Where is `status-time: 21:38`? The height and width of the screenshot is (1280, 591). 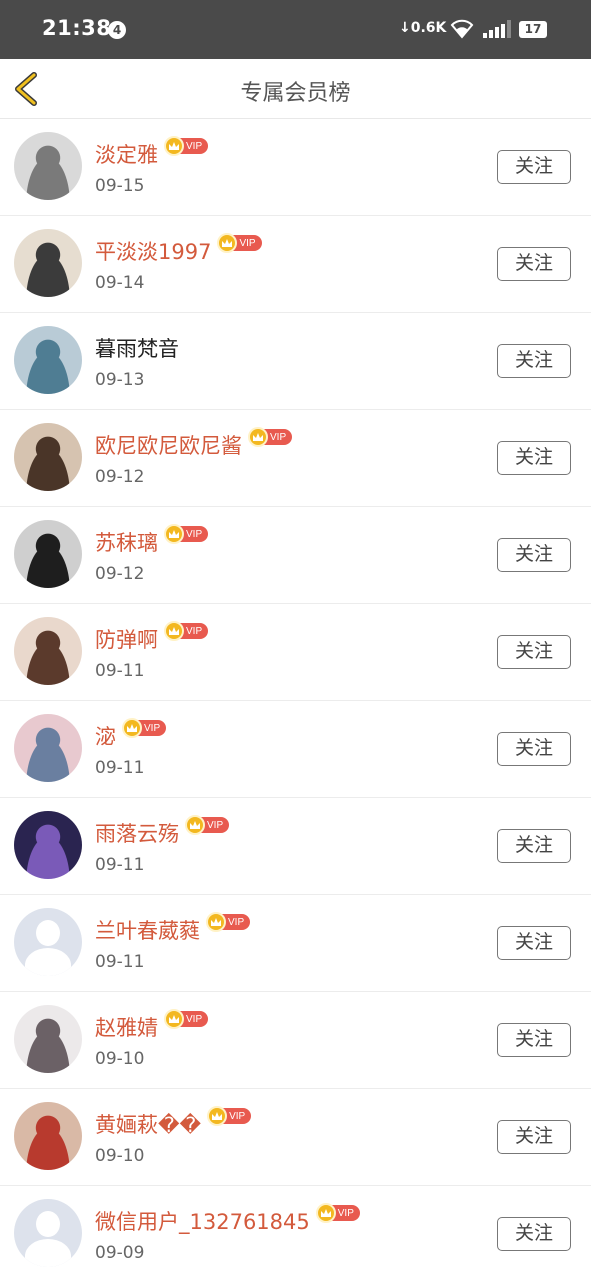
status-time: 21:38 is located at coordinates (77, 28).